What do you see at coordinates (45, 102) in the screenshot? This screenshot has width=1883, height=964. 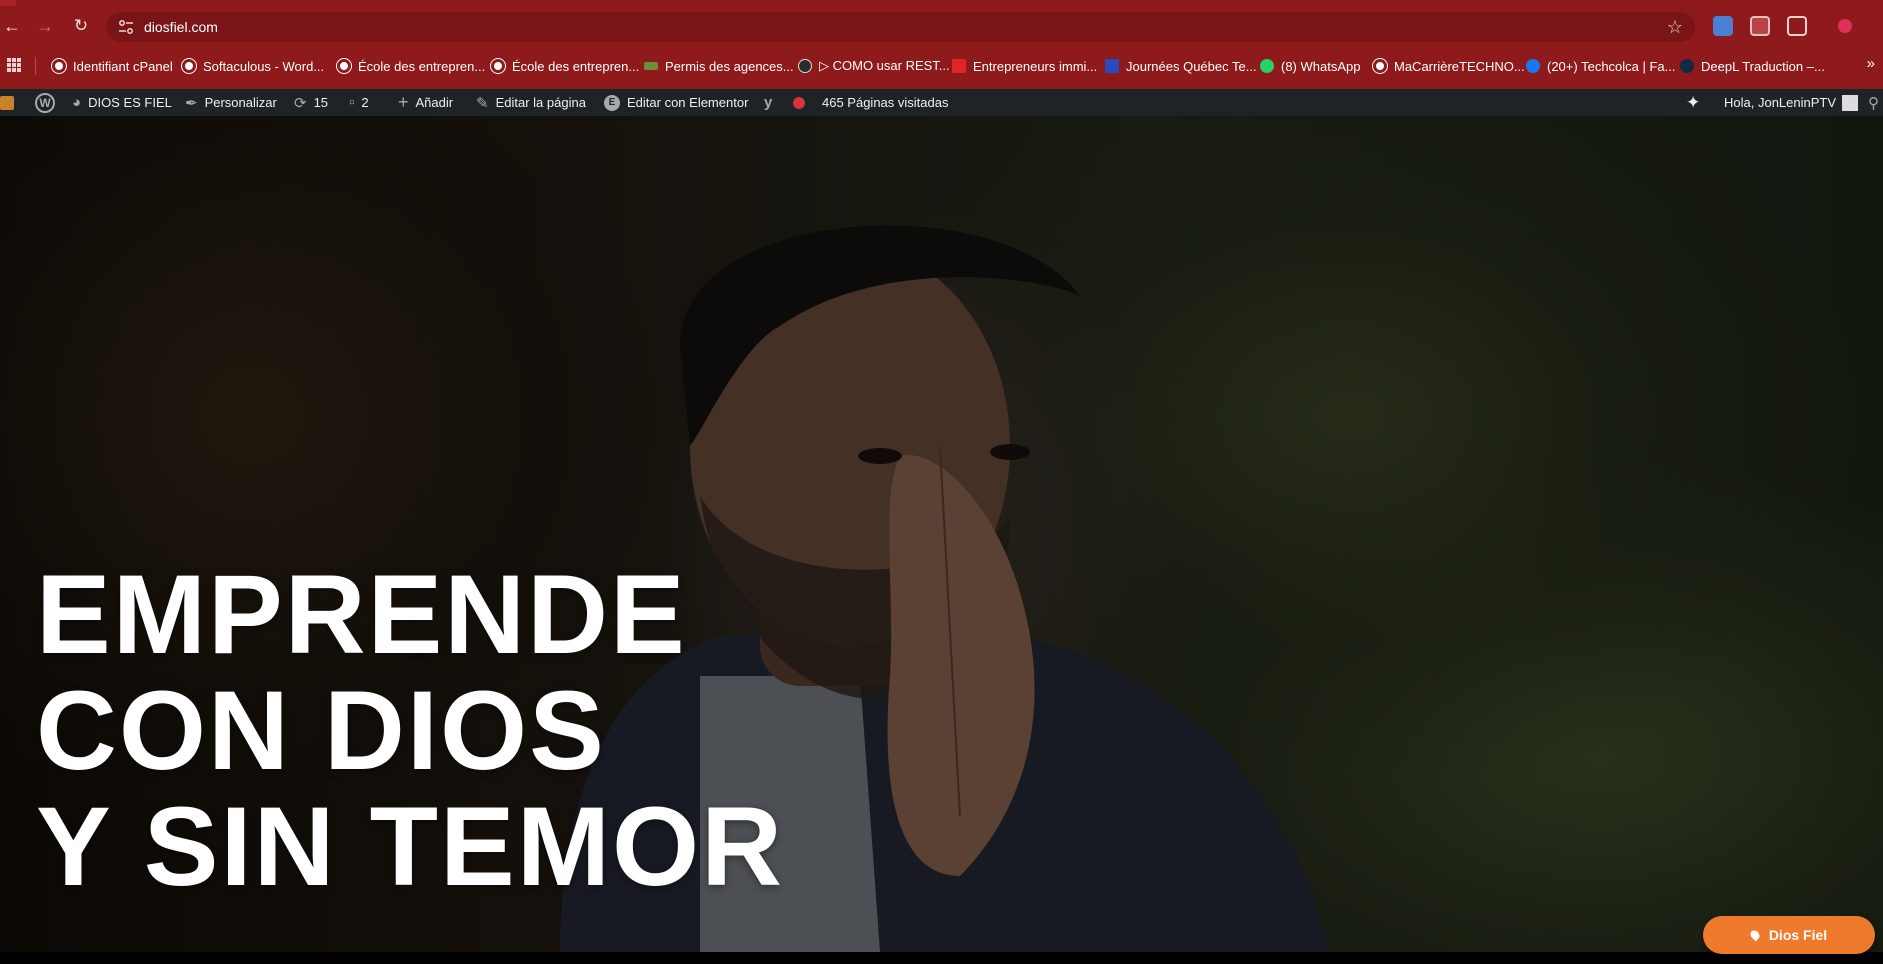 I see `wordpress-logo-icon: W` at bounding box center [45, 102].